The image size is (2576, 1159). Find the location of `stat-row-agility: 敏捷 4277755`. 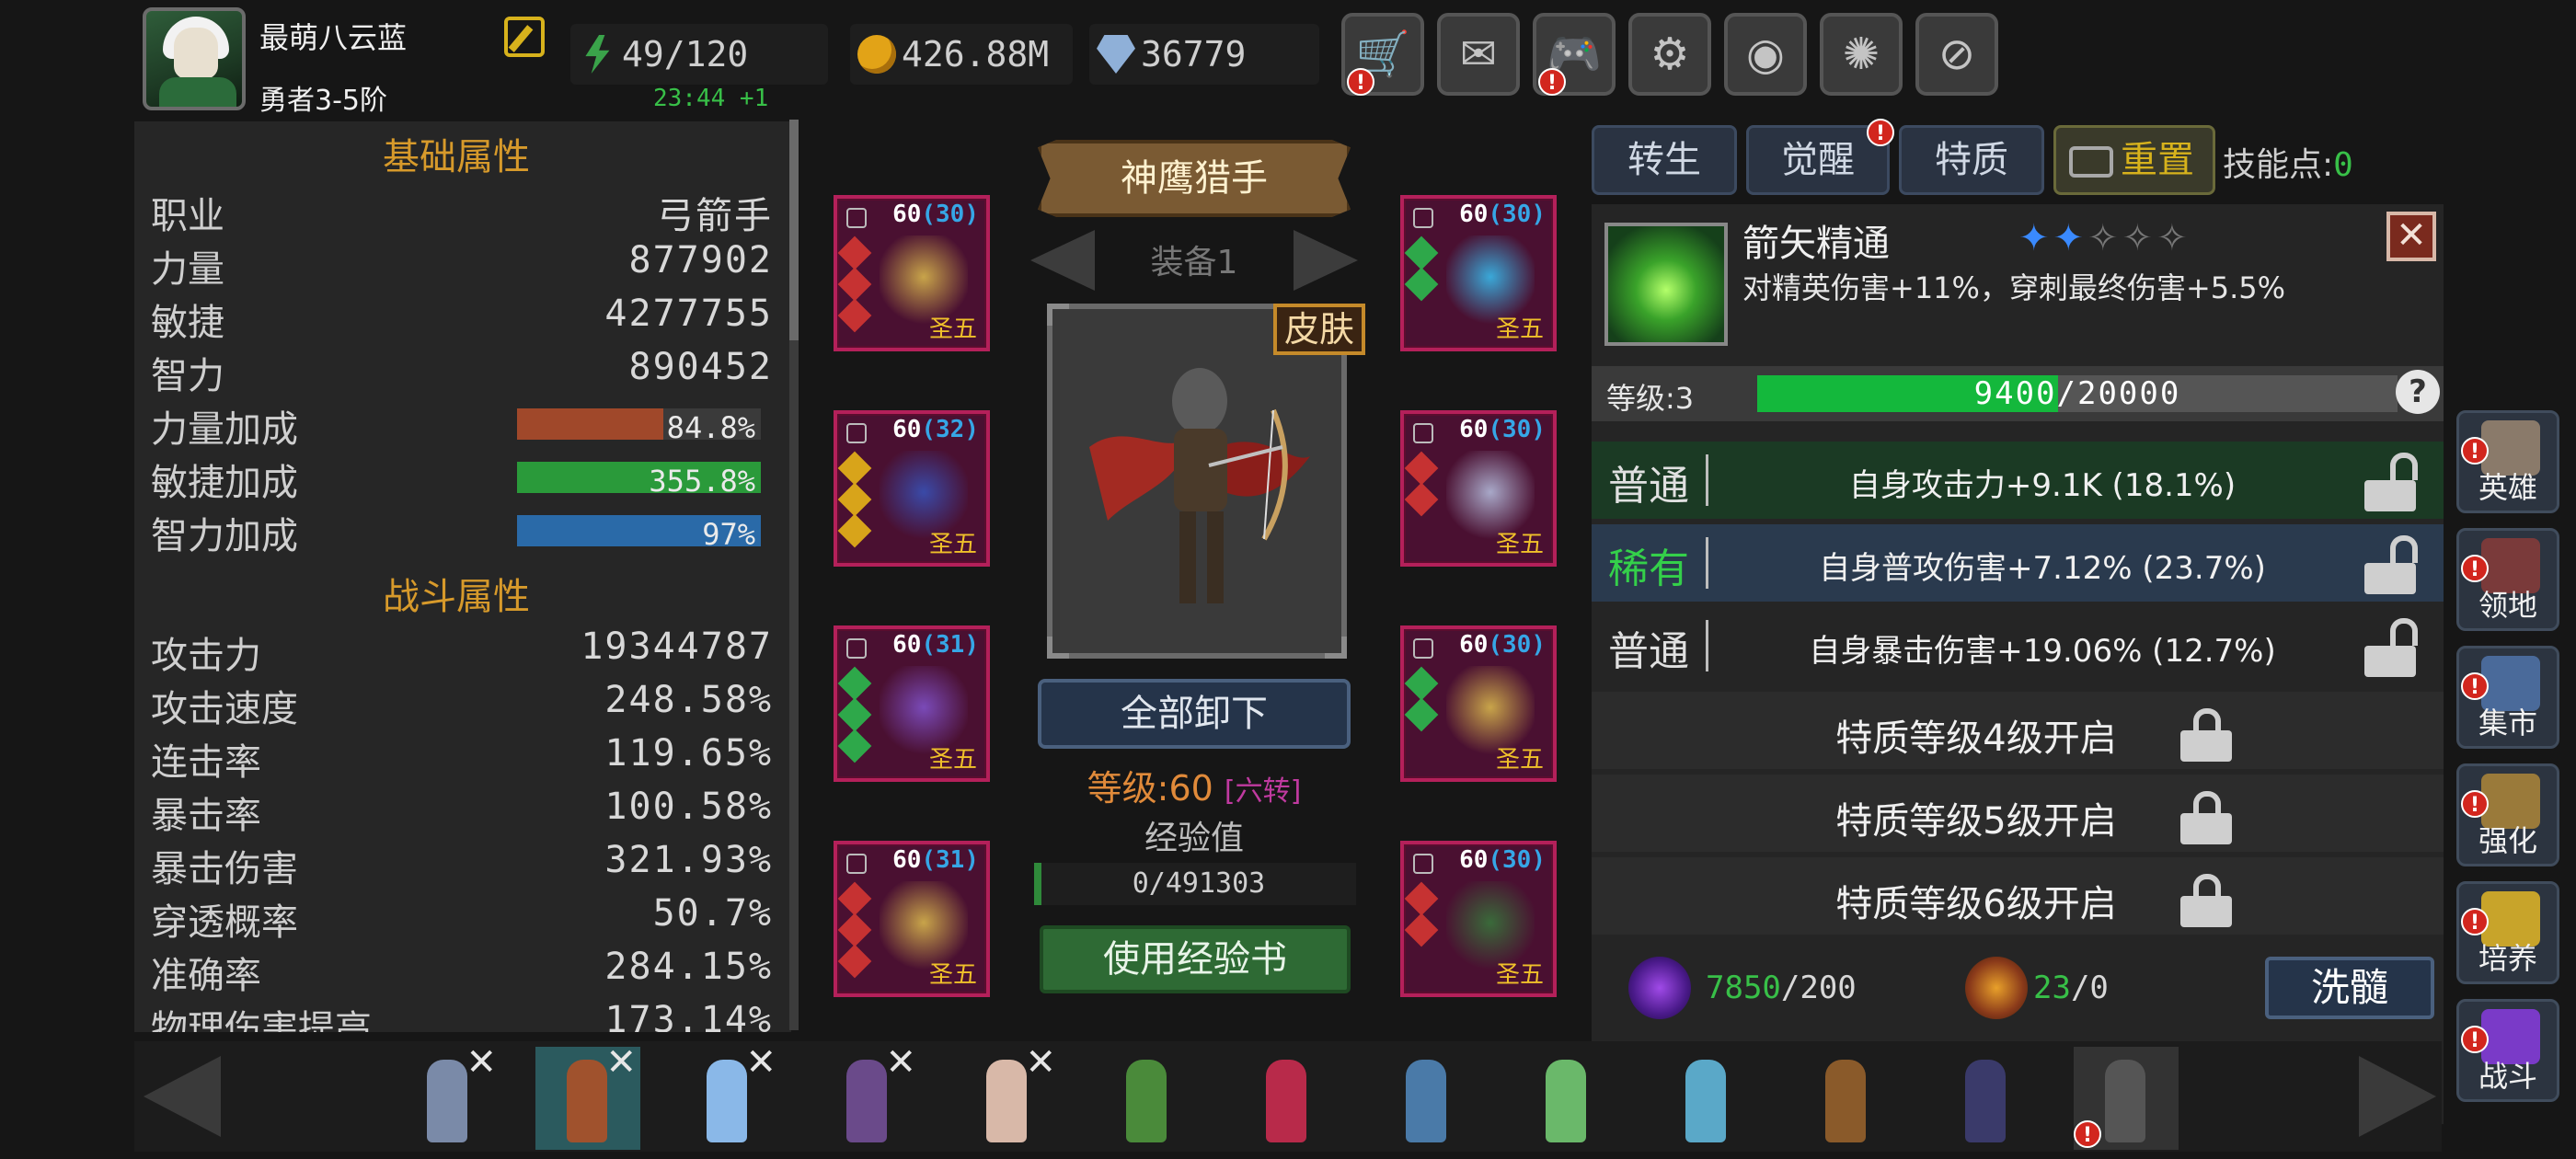

stat-row-agility: 敏捷 4277755 is located at coordinates (462, 318).